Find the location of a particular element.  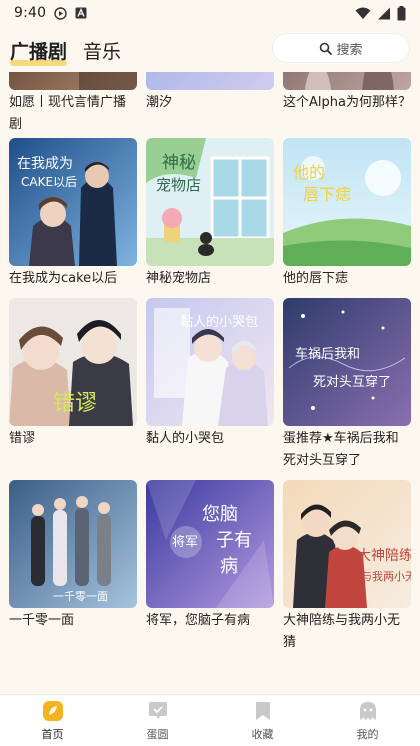

drama-card: 错谬 错谬 is located at coordinates (73, 389).